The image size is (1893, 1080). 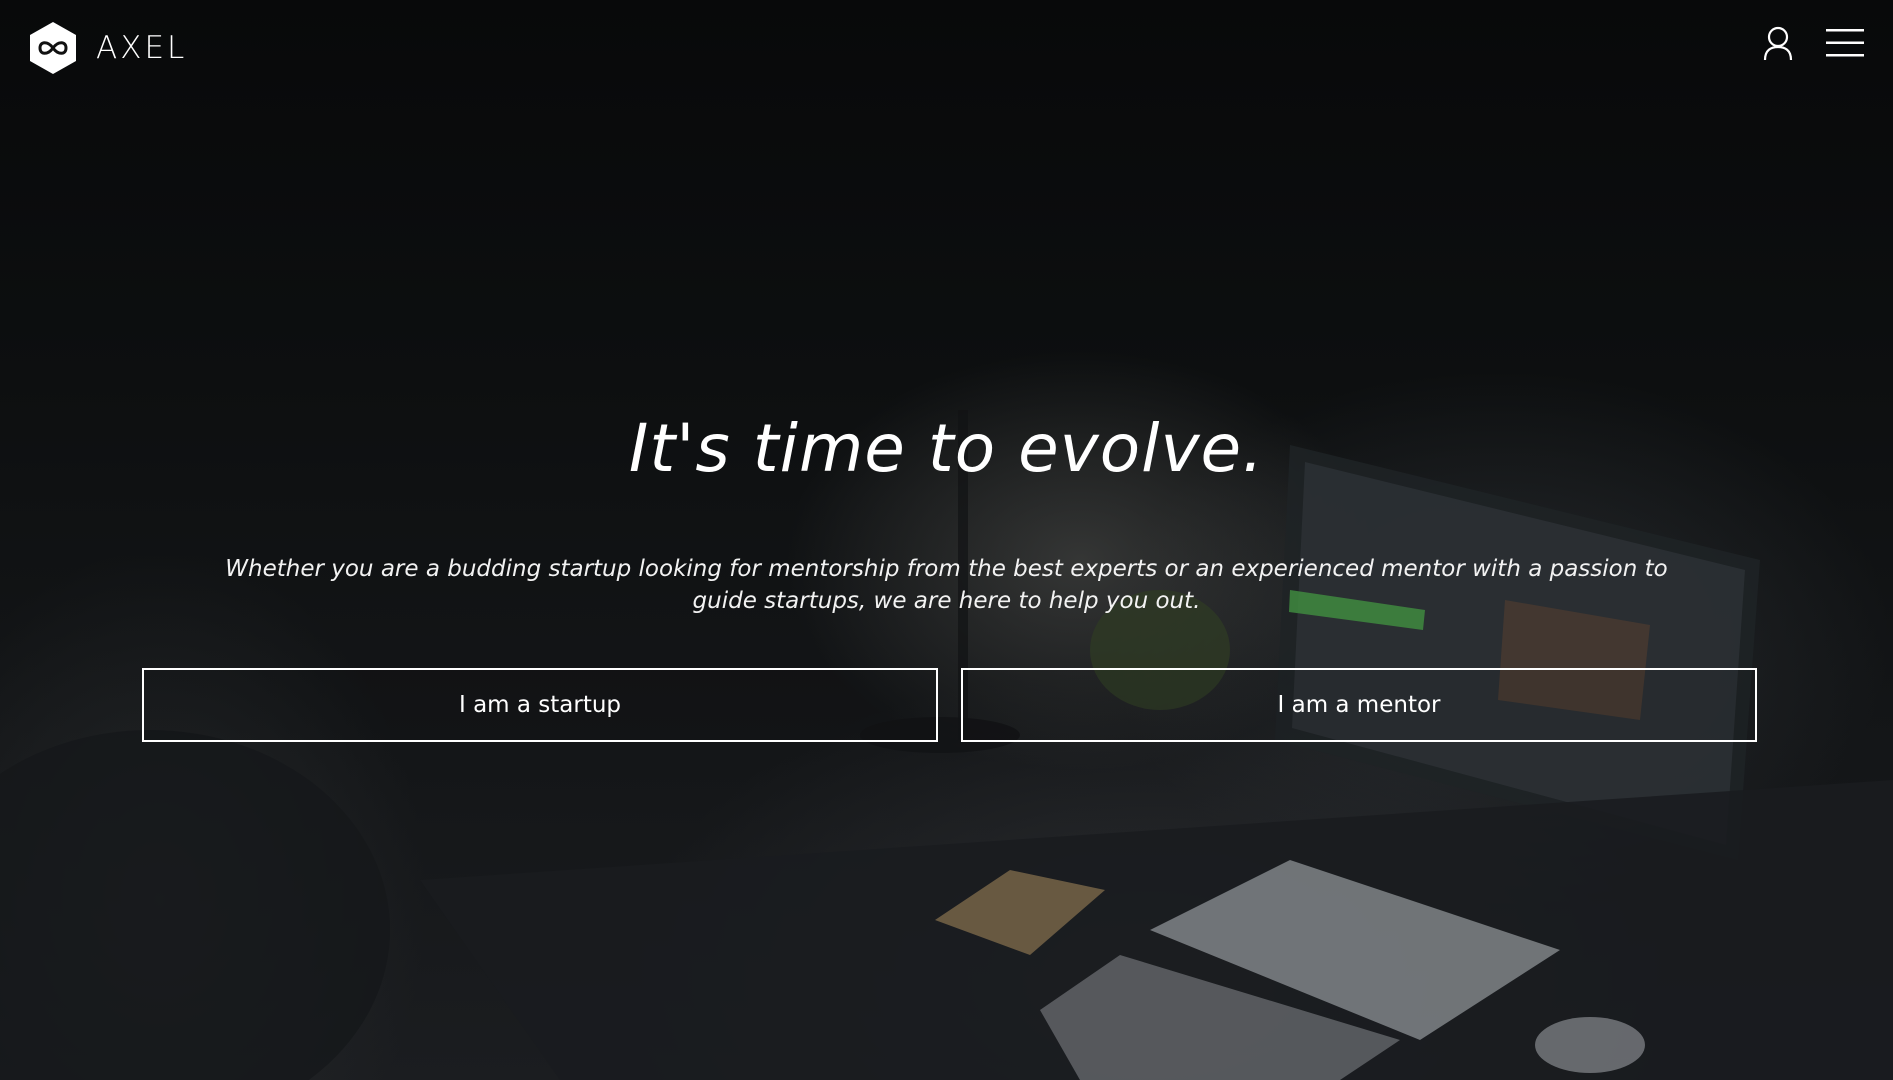 I want to click on infinity-hexagon-logo-icon, so click(x=53, y=48).